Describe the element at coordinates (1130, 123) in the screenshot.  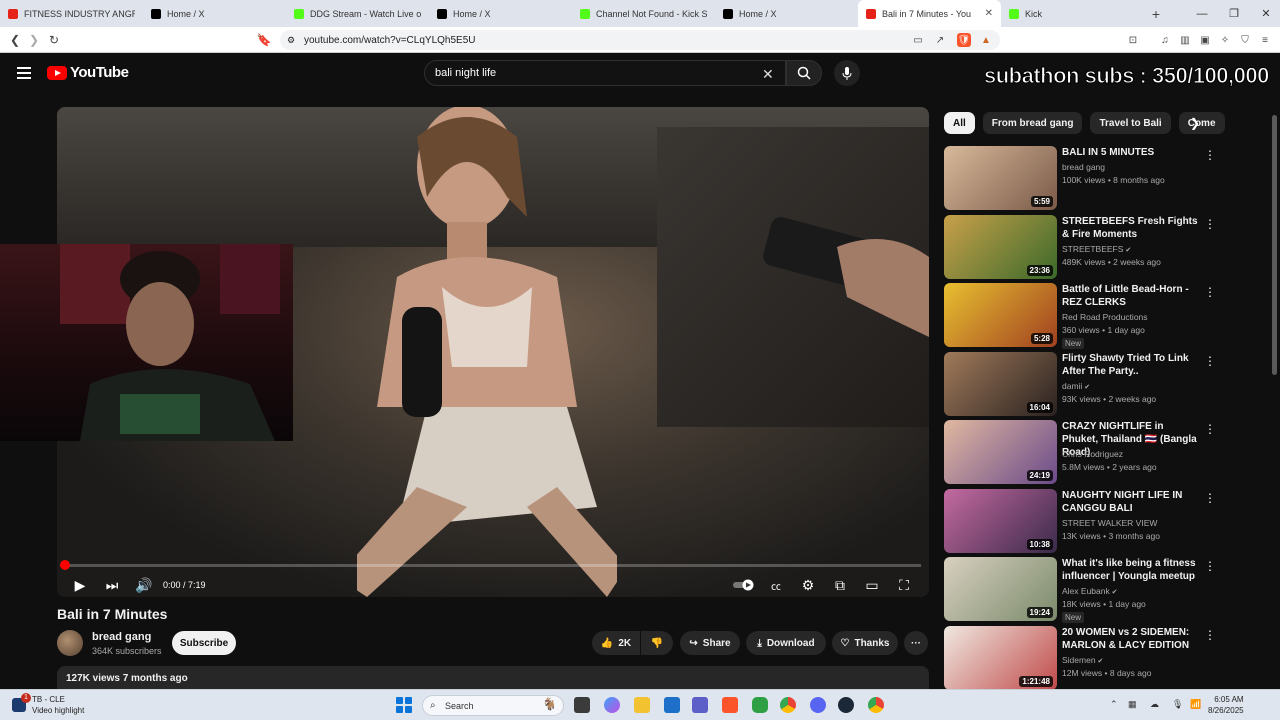
I see `filter-chip: Travel to Bali` at that location.